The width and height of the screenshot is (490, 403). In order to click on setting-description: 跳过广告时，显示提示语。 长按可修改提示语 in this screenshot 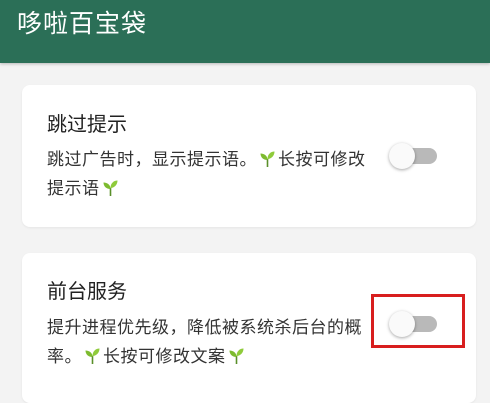, I will do `click(212, 175)`.